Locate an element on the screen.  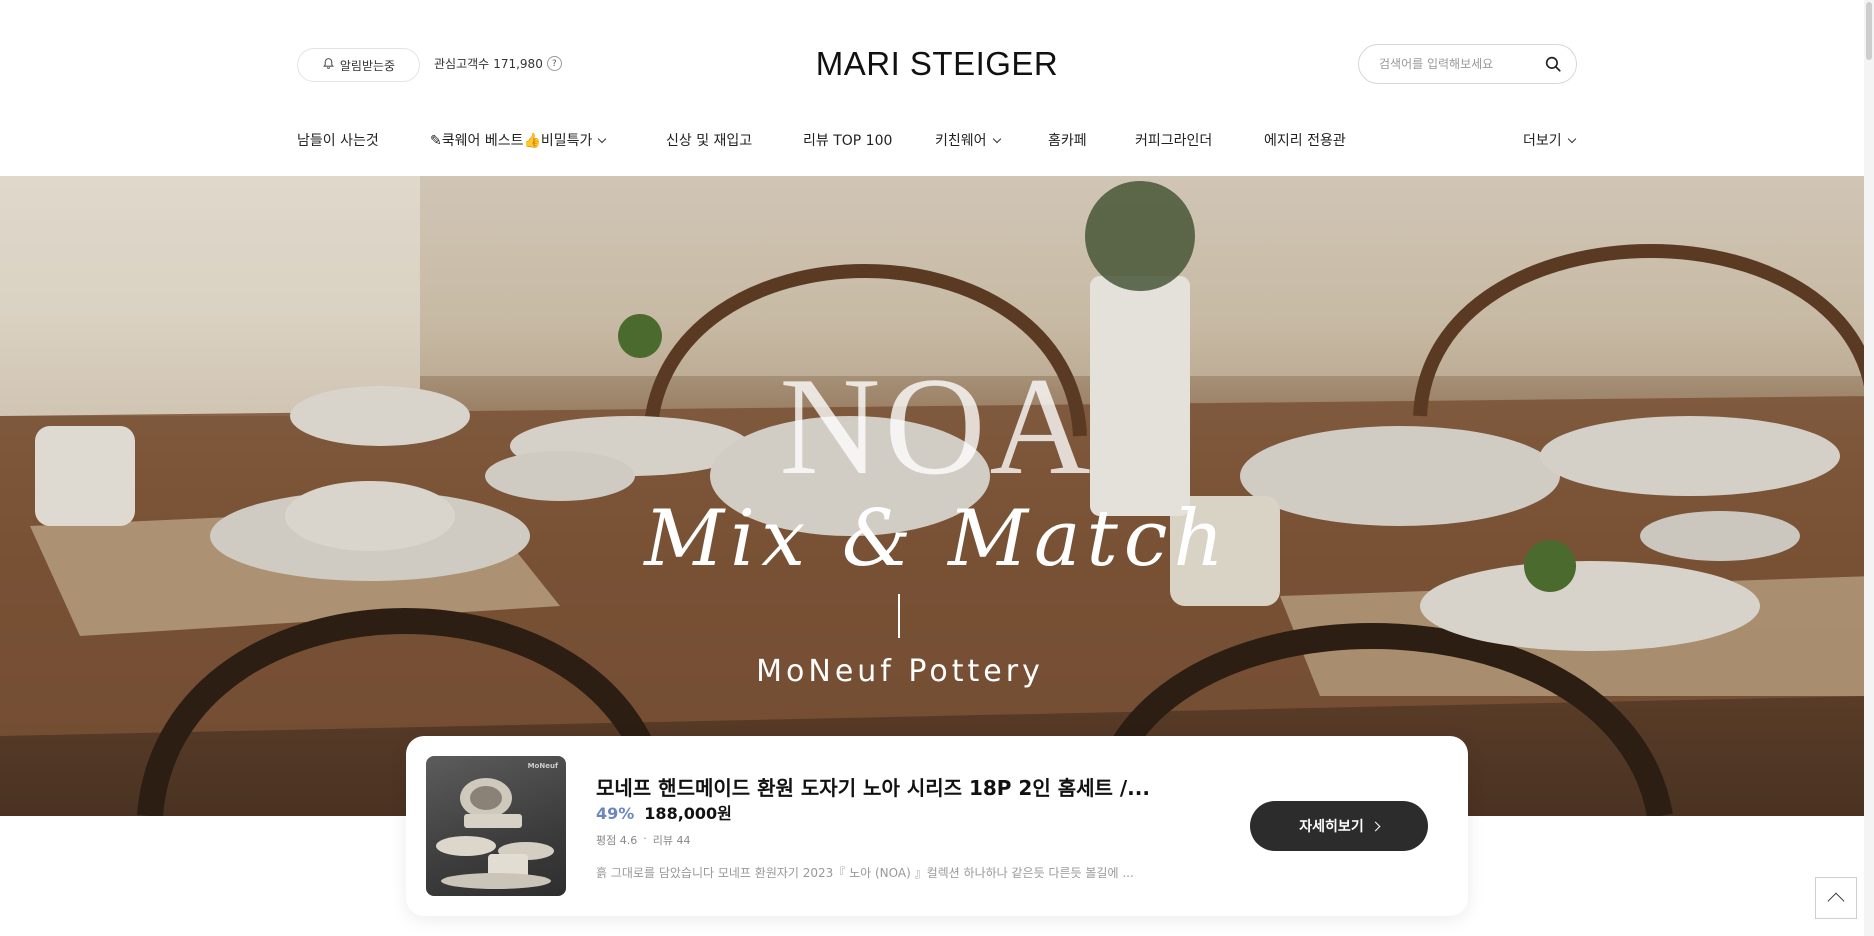
nav-label: 에지리 전용관 is located at coordinates (1305, 141).